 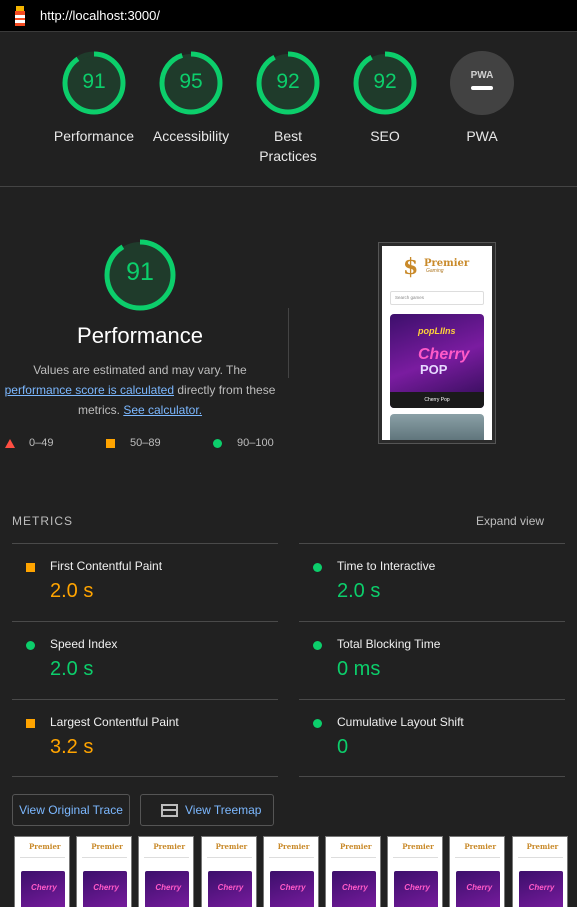 What do you see at coordinates (106, 566) in the screenshot?
I see `metric-name: First Contentful Paint` at bounding box center [106, 566].